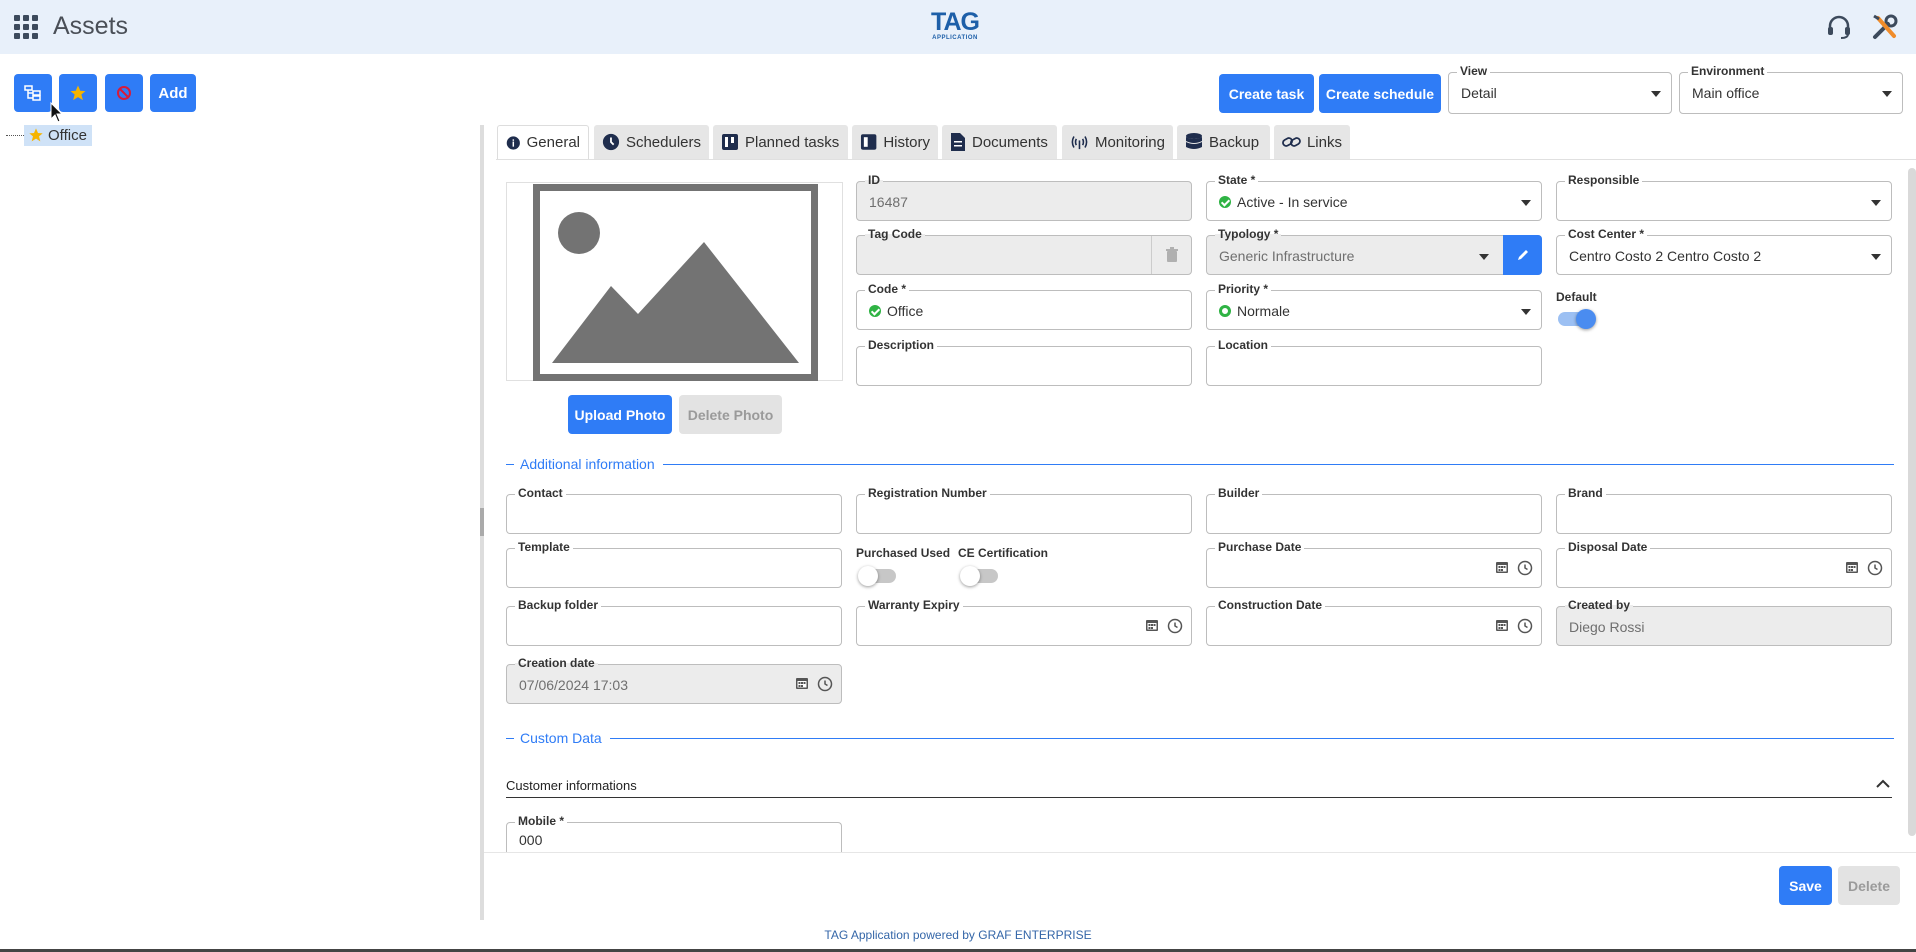  What do you see at coordinates (1724, 622) in the screenshot?
I see `created-by-field: Created by Diego Rossi` at bounding box center [1724, 622].